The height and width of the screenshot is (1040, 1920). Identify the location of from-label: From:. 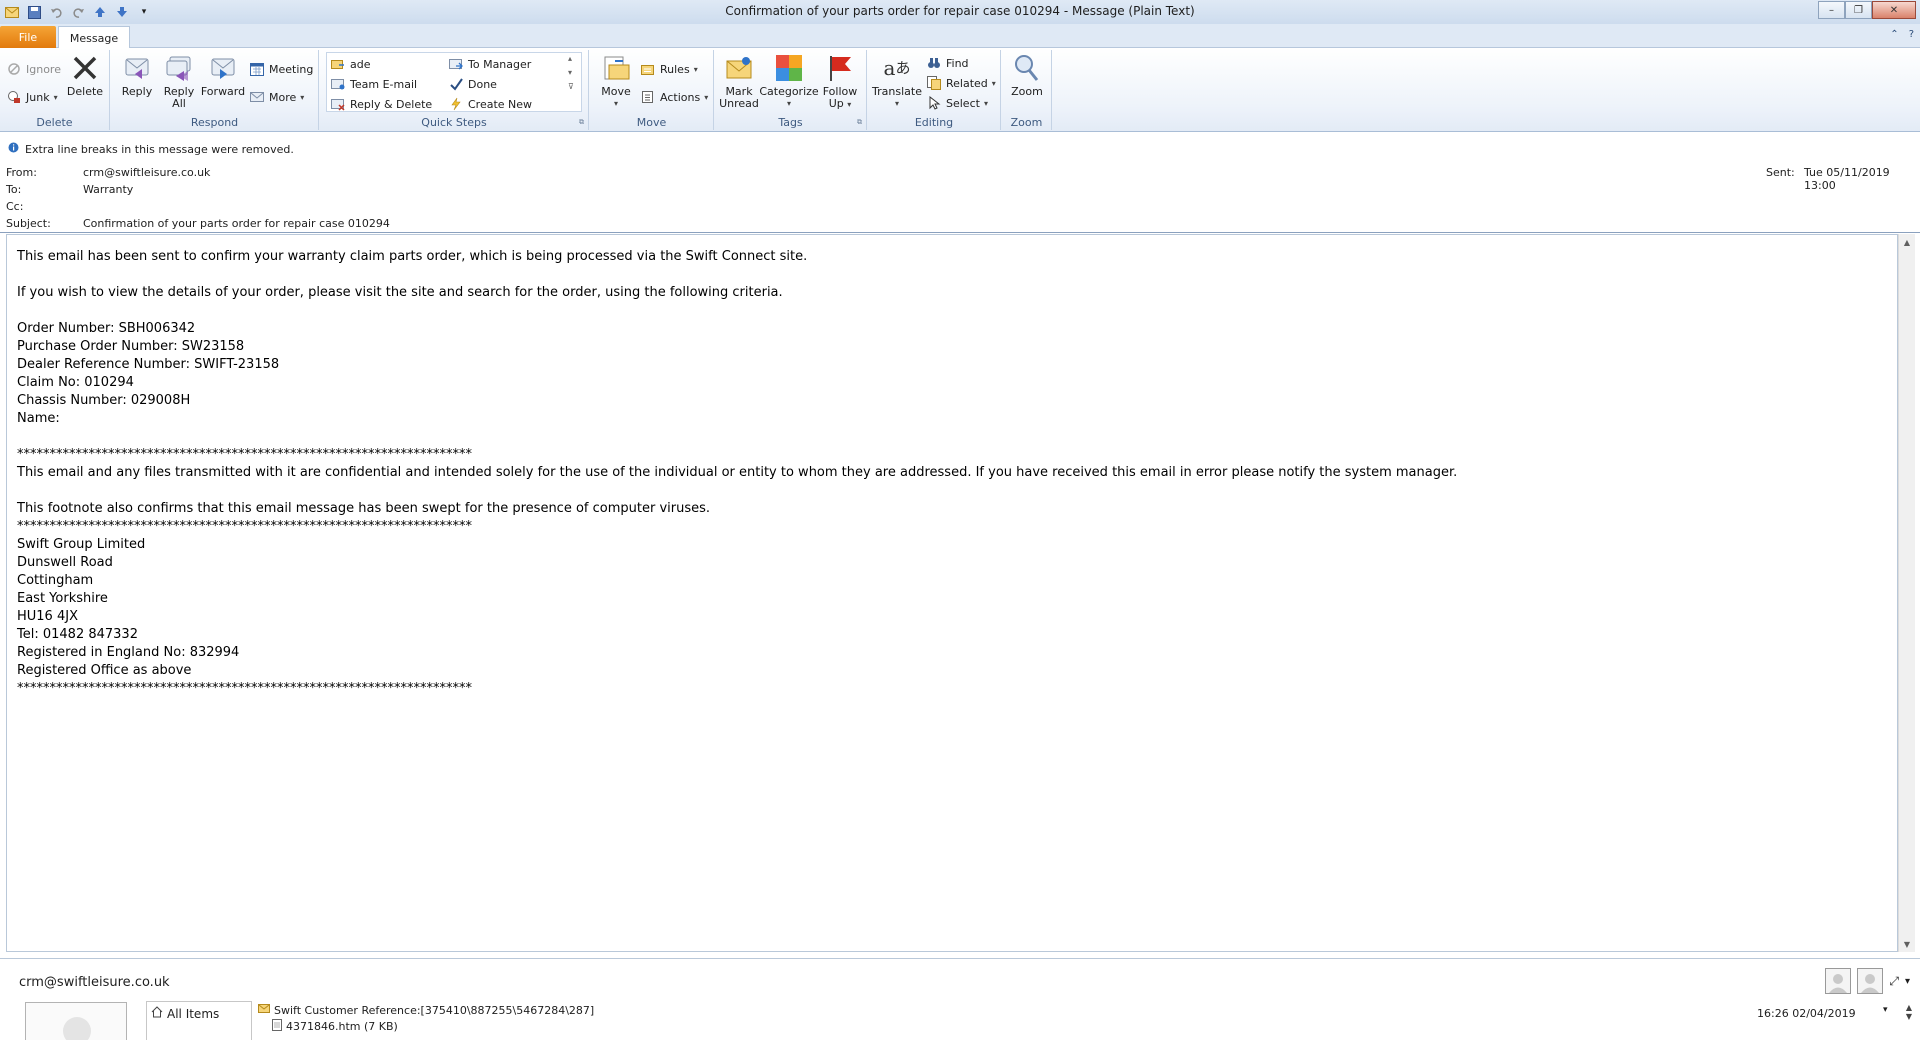
(21, 172).